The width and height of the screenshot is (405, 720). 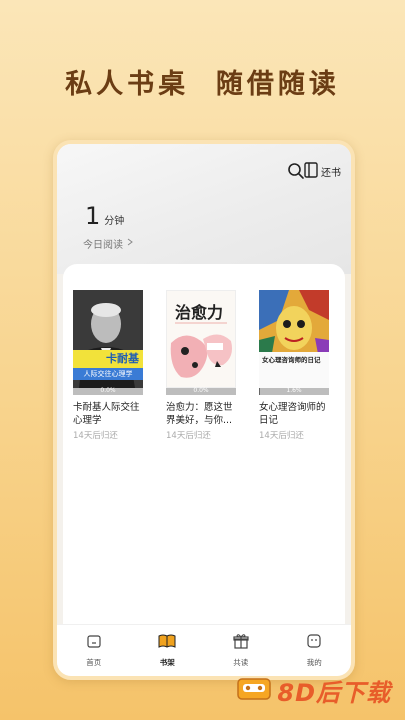 I want to click on progress-bar: 1.6%, so click(x=294, y=391).